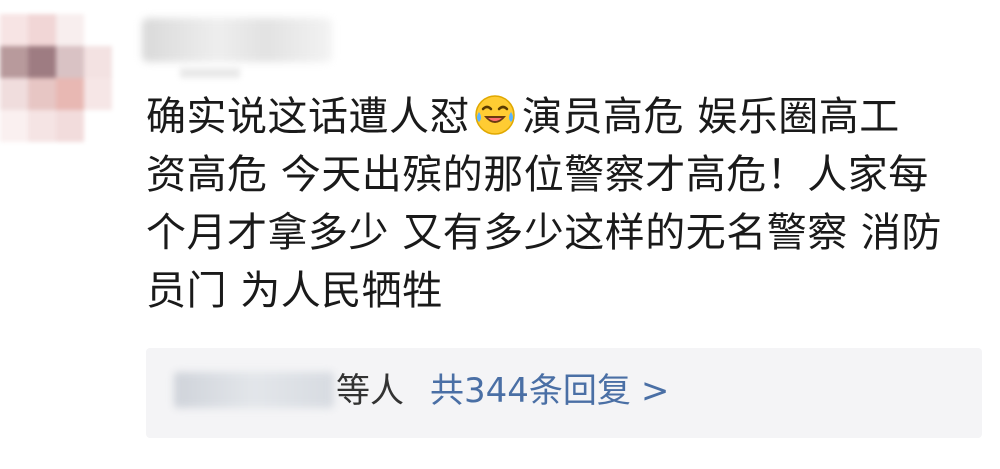  Describe the element at coordinates (210, 73) in the screenshot. I see `username-blurred-detail` at that location.